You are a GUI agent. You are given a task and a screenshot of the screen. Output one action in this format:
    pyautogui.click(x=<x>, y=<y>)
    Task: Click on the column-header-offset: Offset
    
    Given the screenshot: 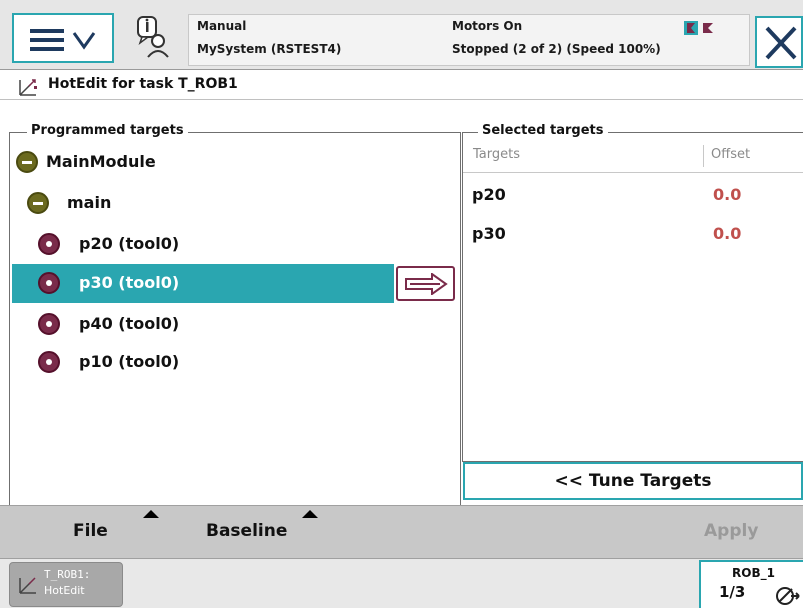 What is the action you would take?
    pyautogui.click(x=731, y=154)
    